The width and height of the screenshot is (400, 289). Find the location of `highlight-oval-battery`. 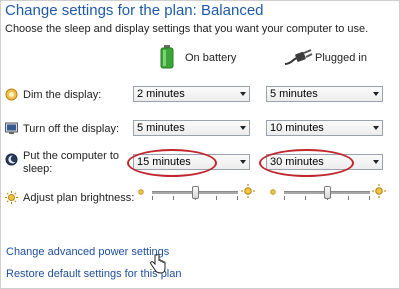

highlight-oval-battery is located at coordinates (172, 163).